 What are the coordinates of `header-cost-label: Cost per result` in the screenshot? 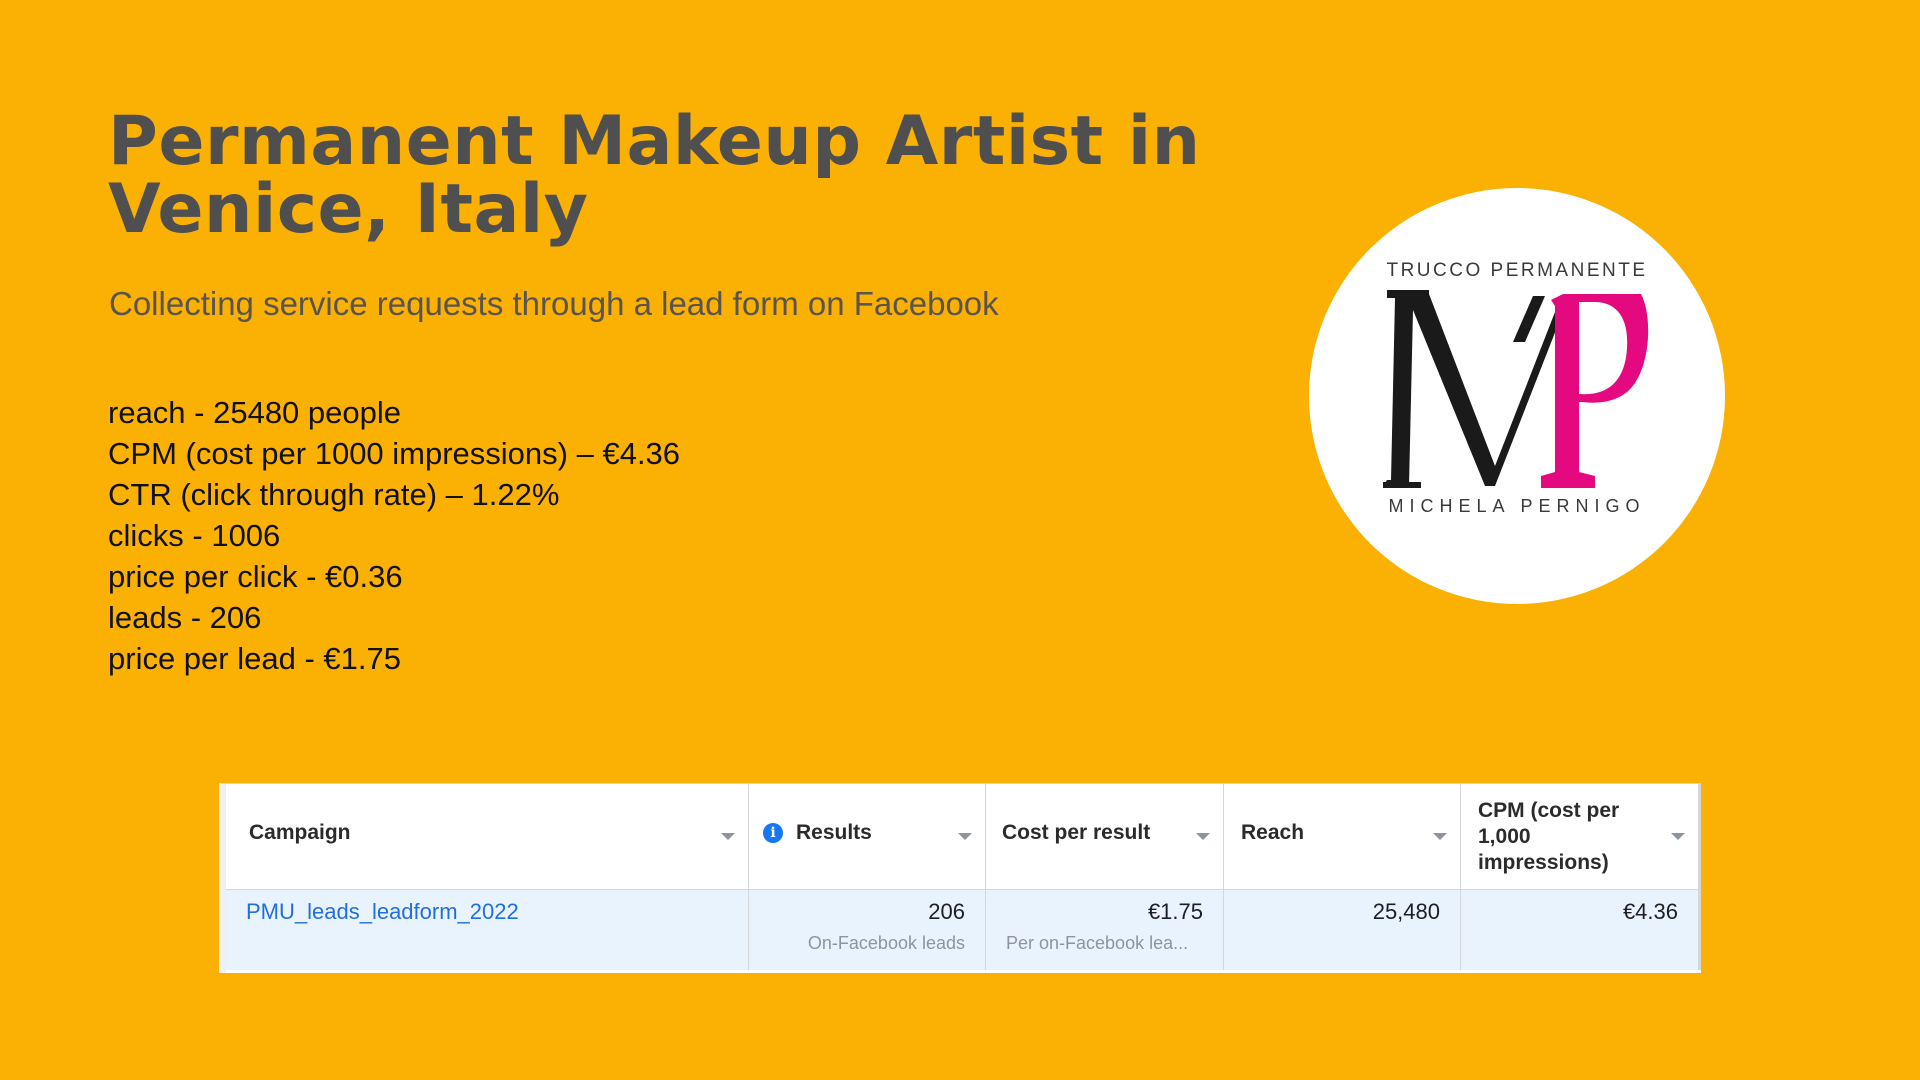 It's located at (1076, 832).